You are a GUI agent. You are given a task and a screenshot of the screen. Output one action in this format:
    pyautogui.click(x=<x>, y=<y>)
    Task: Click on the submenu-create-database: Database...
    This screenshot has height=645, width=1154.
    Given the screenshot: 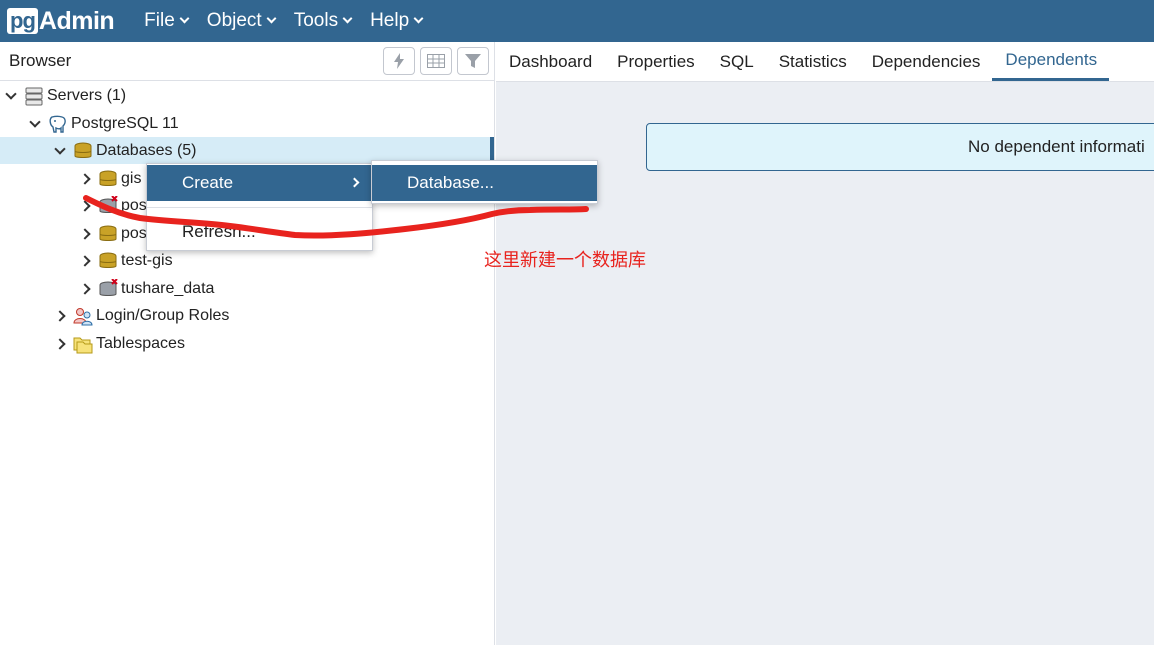 What is the action you would take?
    pyautogui.click(x=484, y=183)
    